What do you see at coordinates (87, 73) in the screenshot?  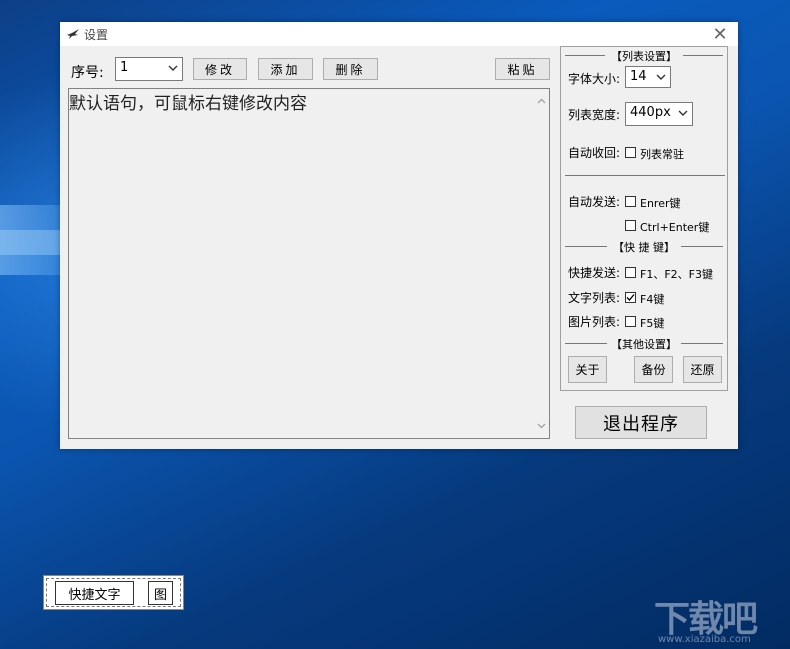 I see `seq-label: 序号:` at bounding box center [87, 73].